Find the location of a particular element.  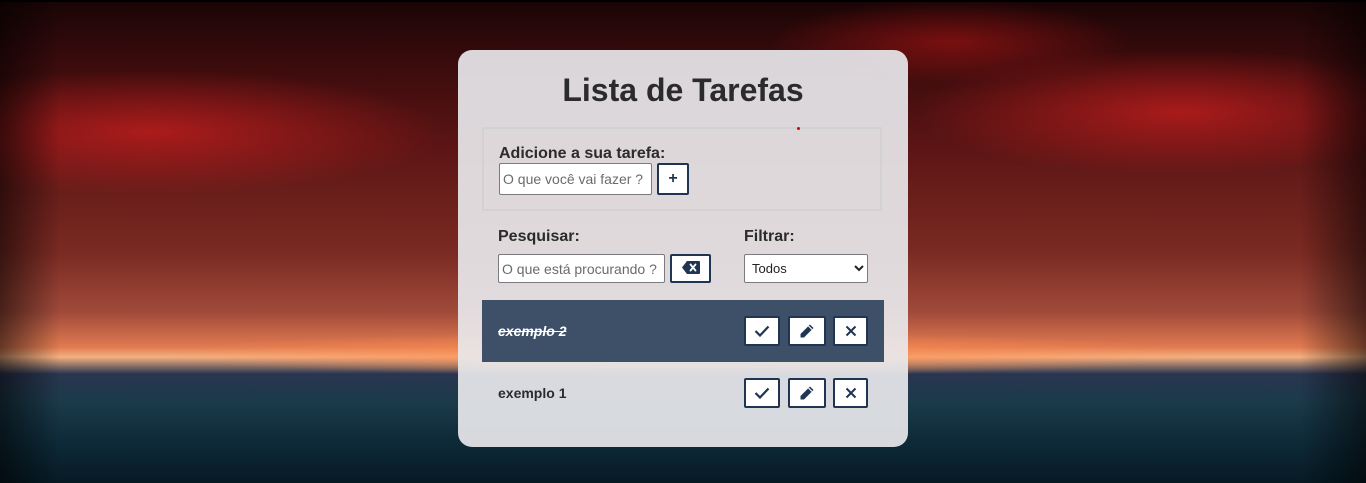

red-dot is located at coordinates (798, 128).